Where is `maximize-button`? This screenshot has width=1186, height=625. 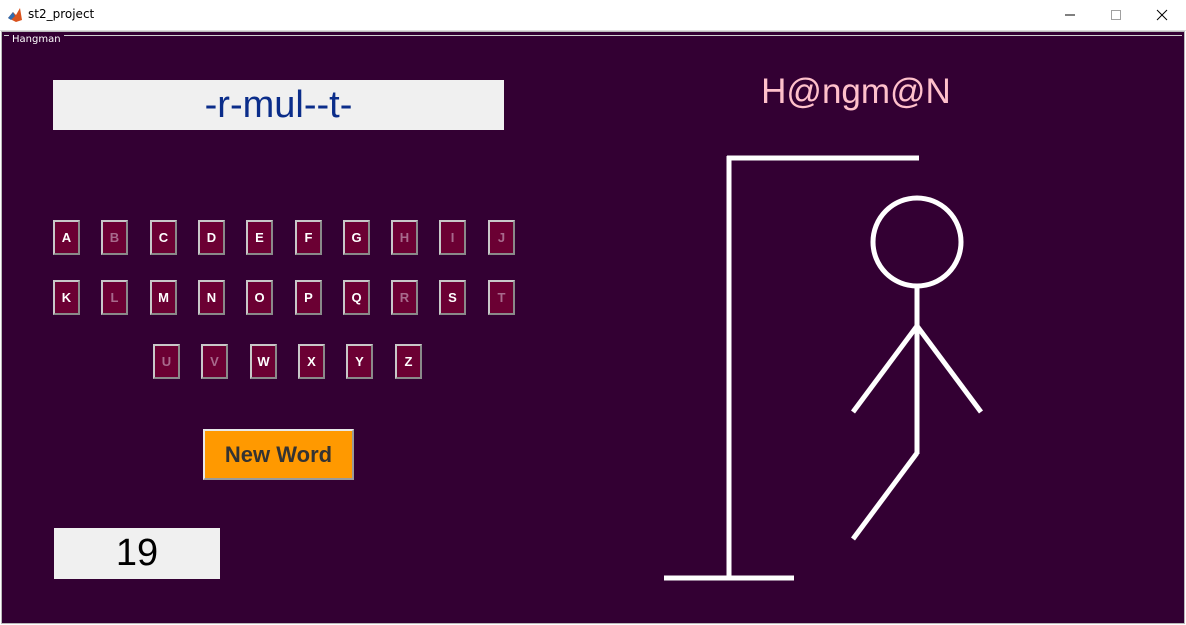
maximize-button is located at coordinates (1116, 15).